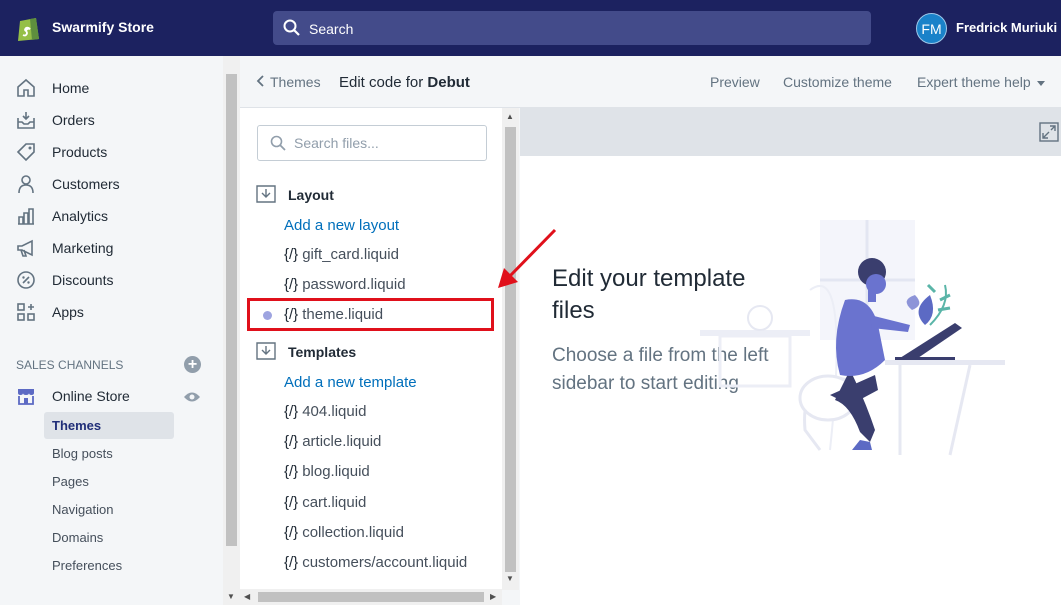 The height and width of the screenshot is (605, 1061). I want to click on sidebar-item-discounts: Discounts, so click(111, 280).